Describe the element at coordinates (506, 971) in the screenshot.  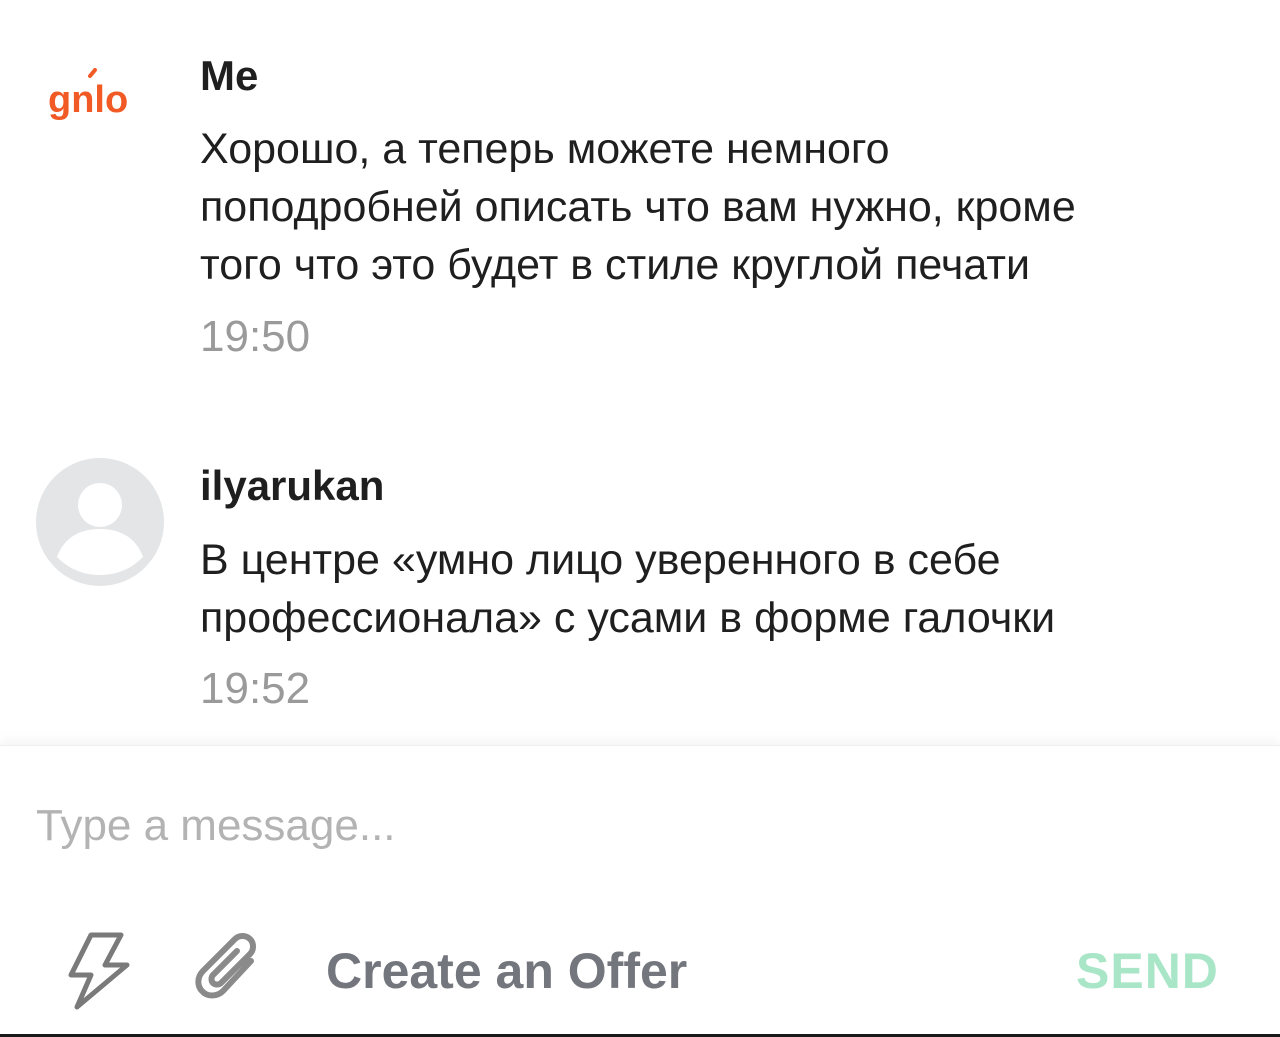
I see `create-offer-button: Create an Offer` at that location.